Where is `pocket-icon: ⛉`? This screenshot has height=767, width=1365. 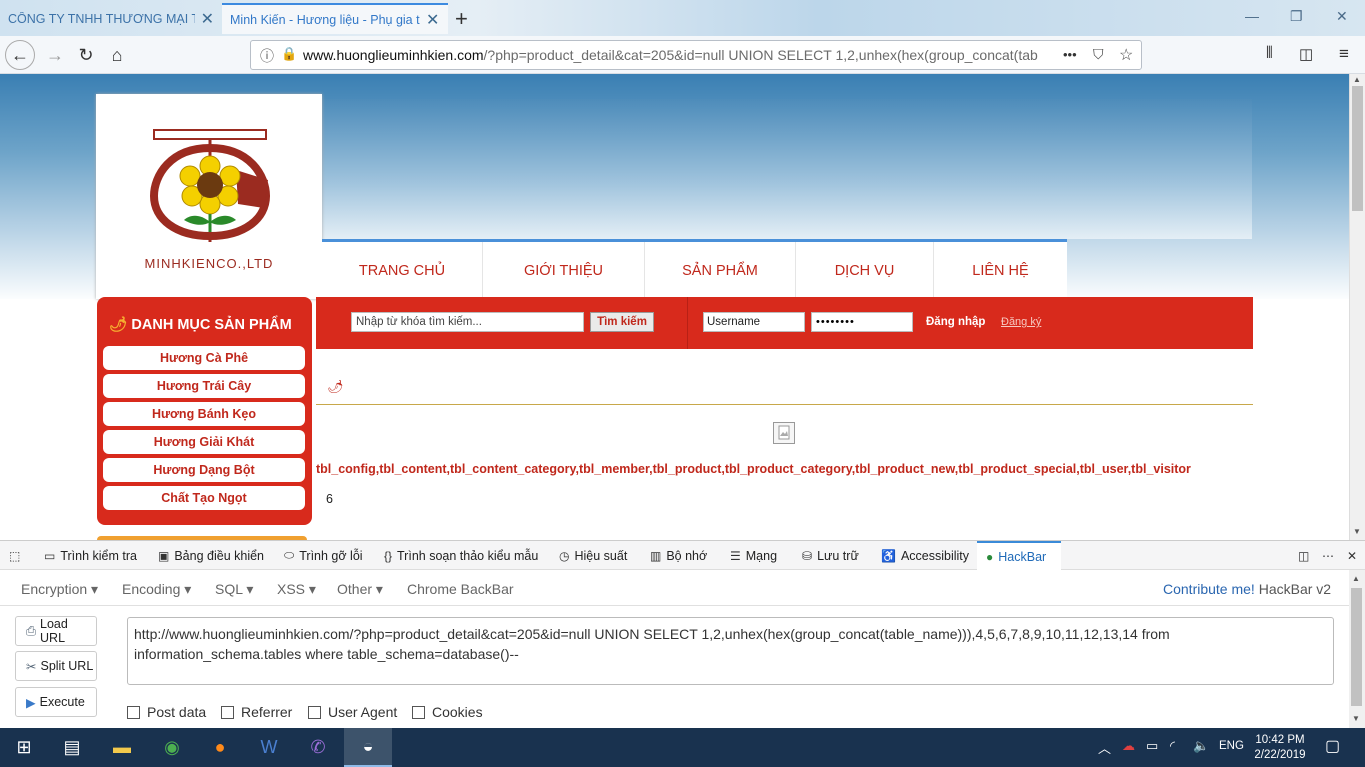 pocket-icon: ⛉ is located at coordinates (1098, 54).